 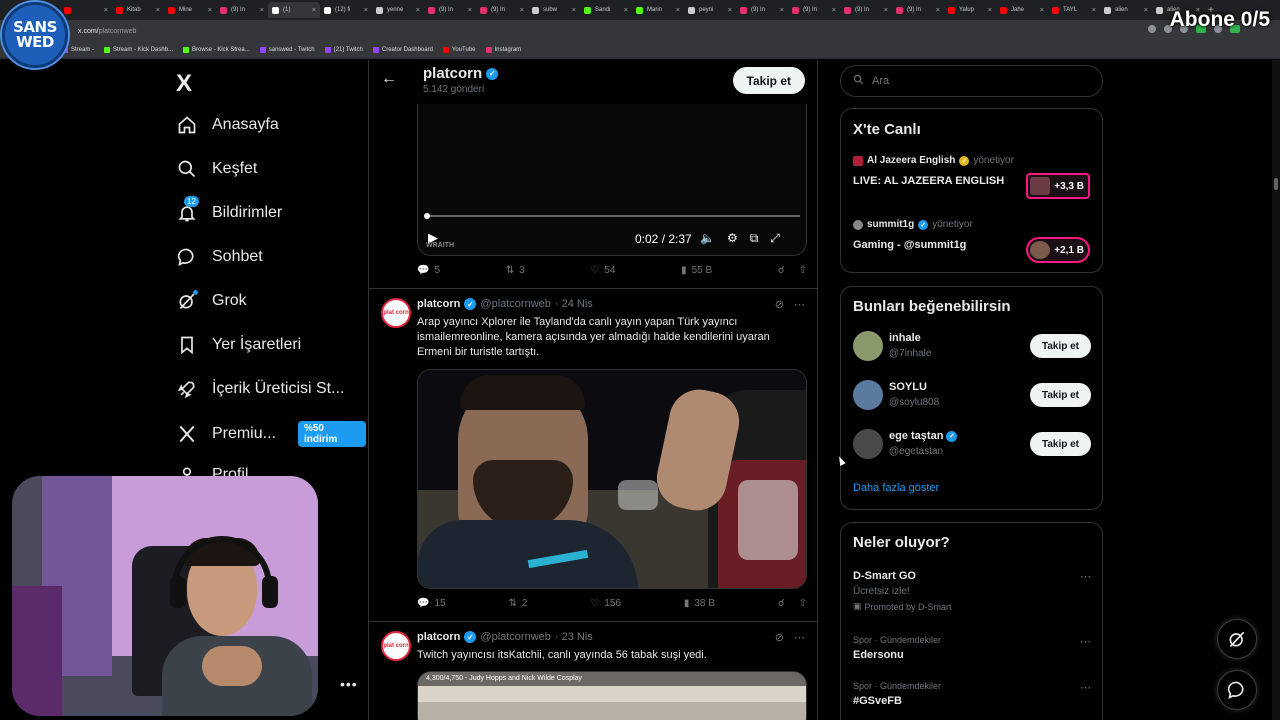 What do you see at coordinates (658, 10) in the screenshot?
I see `browser-tab: Marin ×` at bounding box center [658, 10].